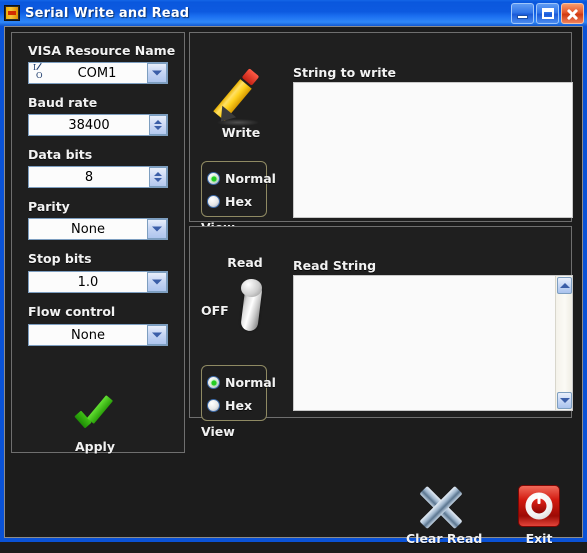  Describe the element at coordinates (49, 206) in the screenshot. I see `parity-label: Parity` at that location.